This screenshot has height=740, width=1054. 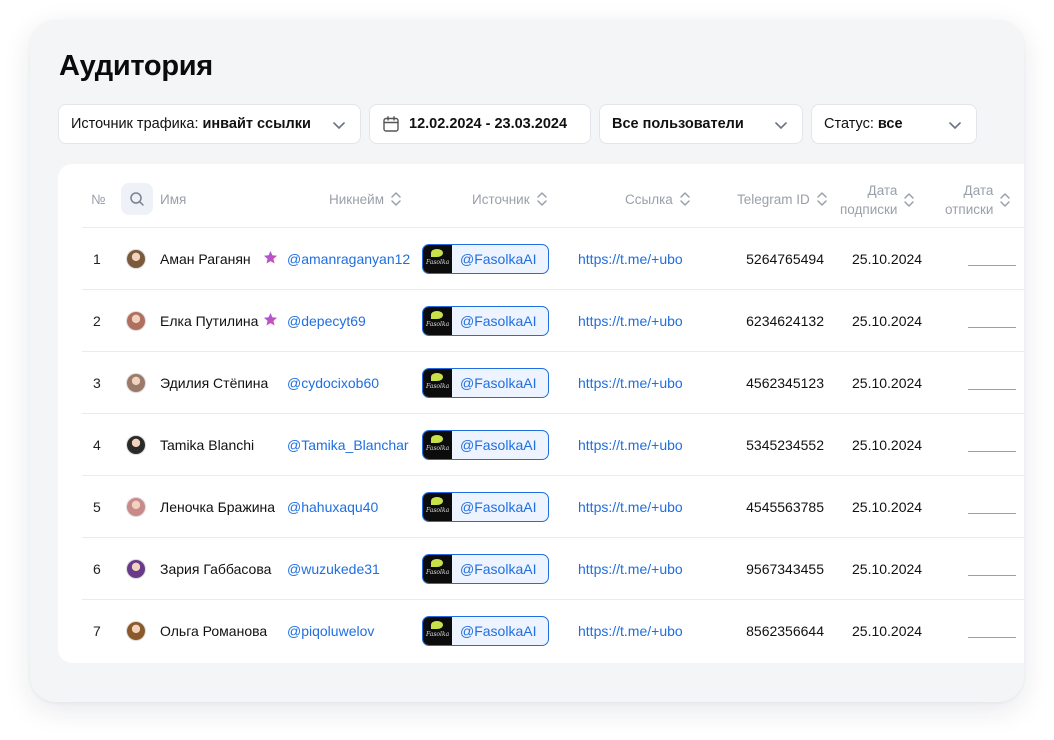 What do you see at coordinates (890, 124) in the screenshot?
I see `status-value: все` at bounding box center [890, 124].